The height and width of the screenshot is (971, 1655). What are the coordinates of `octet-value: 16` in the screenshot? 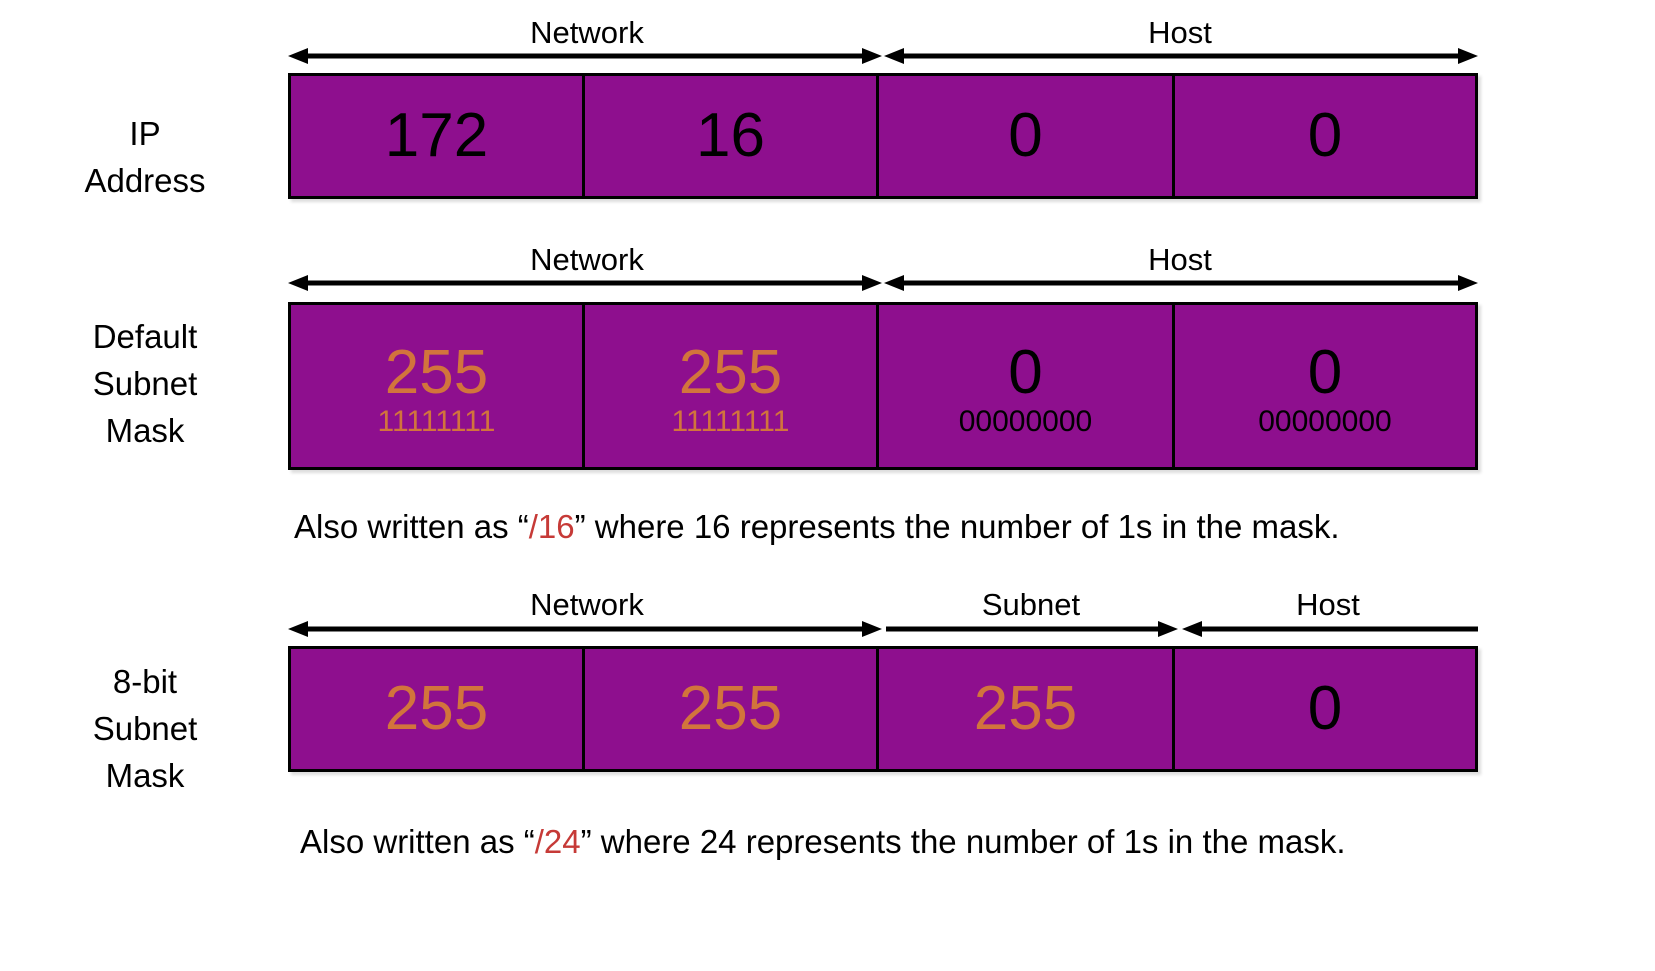 It's located at (730, 135).